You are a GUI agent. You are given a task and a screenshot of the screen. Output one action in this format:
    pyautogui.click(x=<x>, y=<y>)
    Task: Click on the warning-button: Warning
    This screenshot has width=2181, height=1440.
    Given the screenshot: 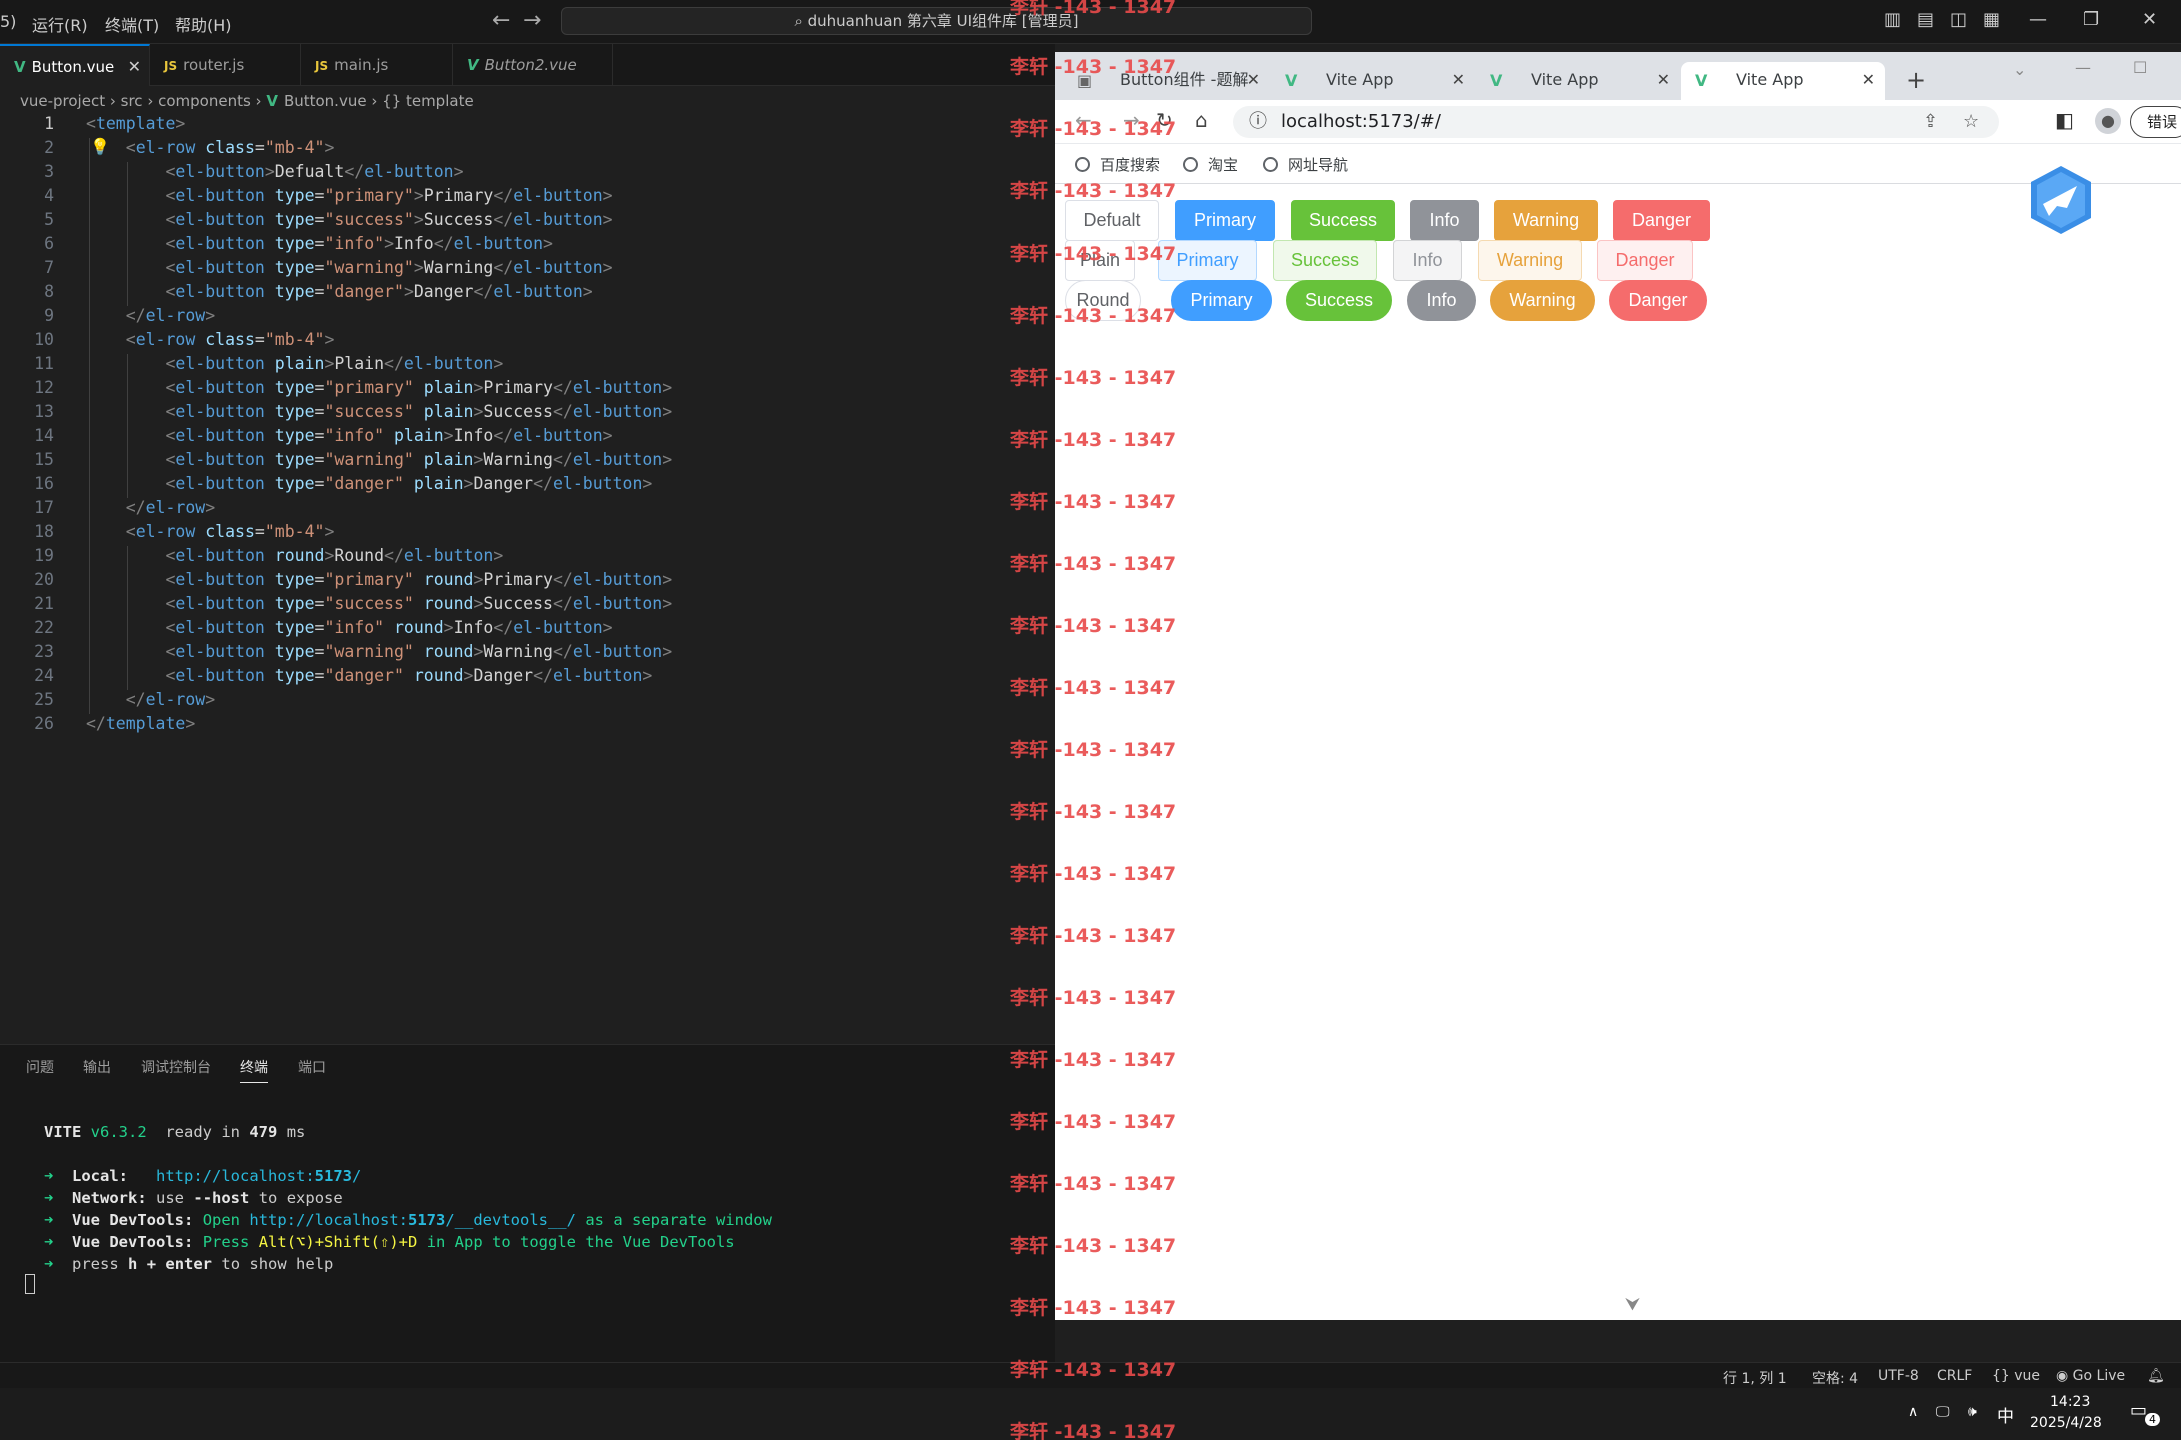 What is the action you would take?
    pyautogui.click(x=1546, y=220)
    